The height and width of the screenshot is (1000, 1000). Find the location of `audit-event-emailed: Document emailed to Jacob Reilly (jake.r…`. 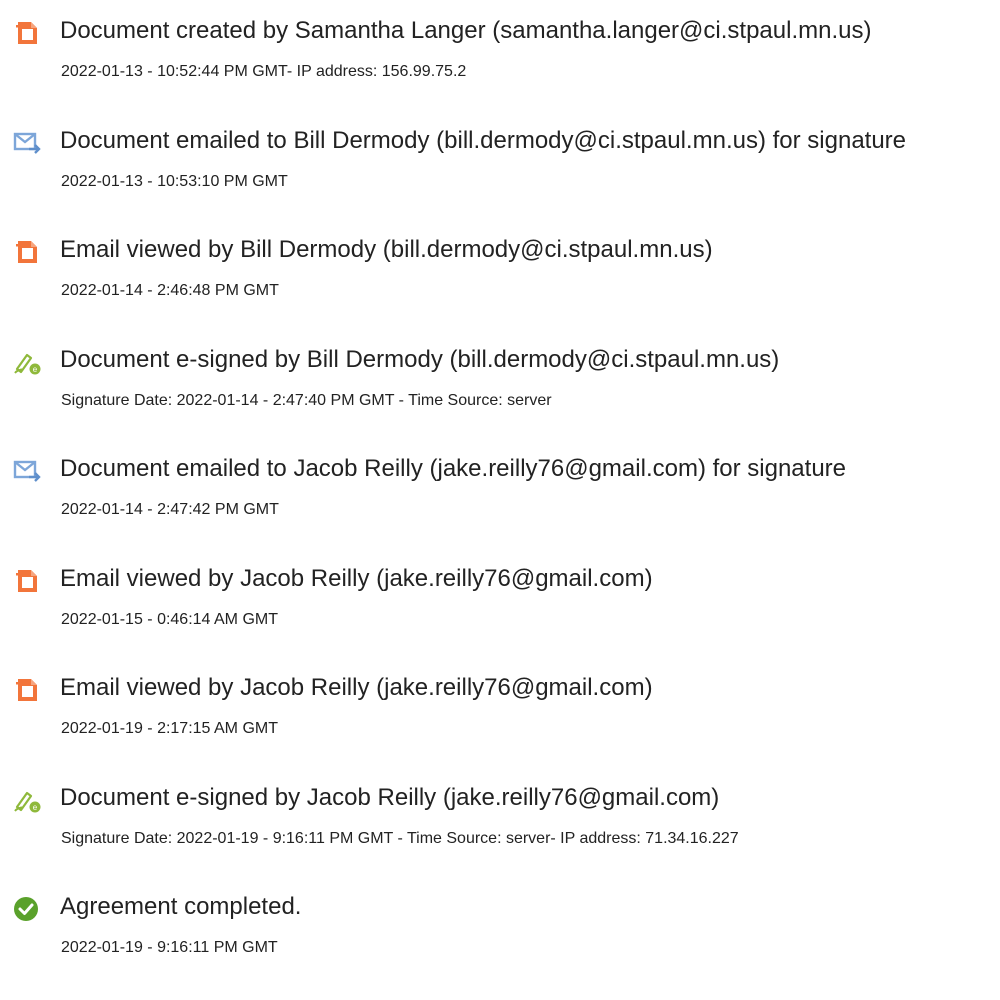

audit-event-emailed: Document emailed to Jacob Reilly (jake.r… is located at coordinates (502, 507).